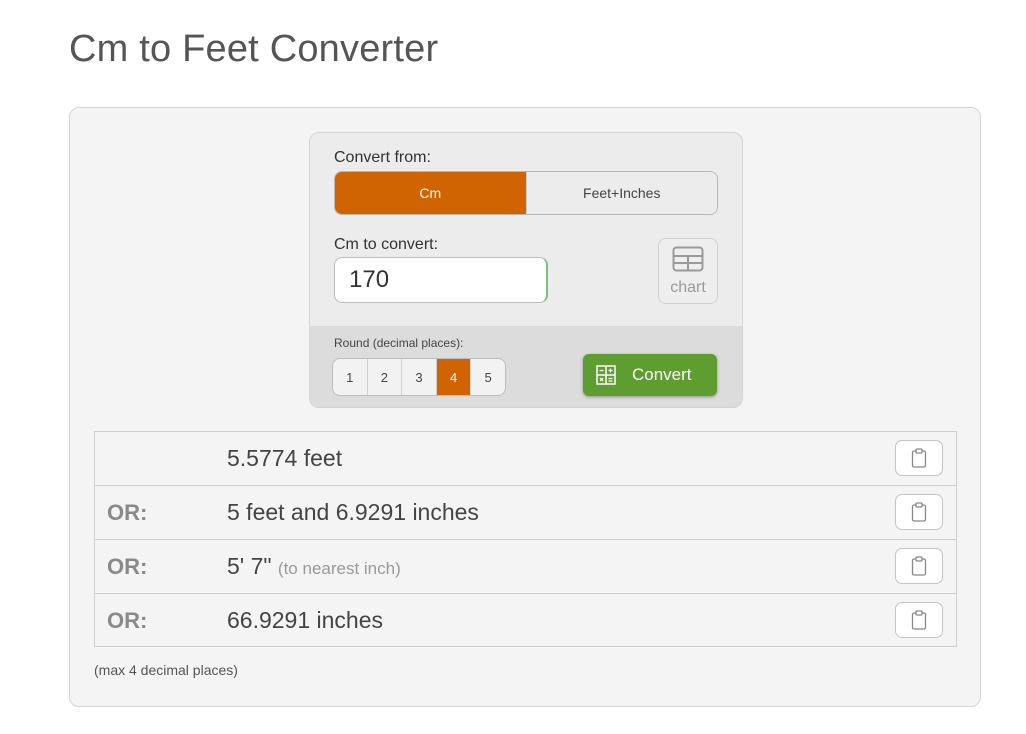  What do you see at coordinates (285, 458) in the screenshot?
I see `result-value: 5.5774 feet` at bounding box center [285, 458].